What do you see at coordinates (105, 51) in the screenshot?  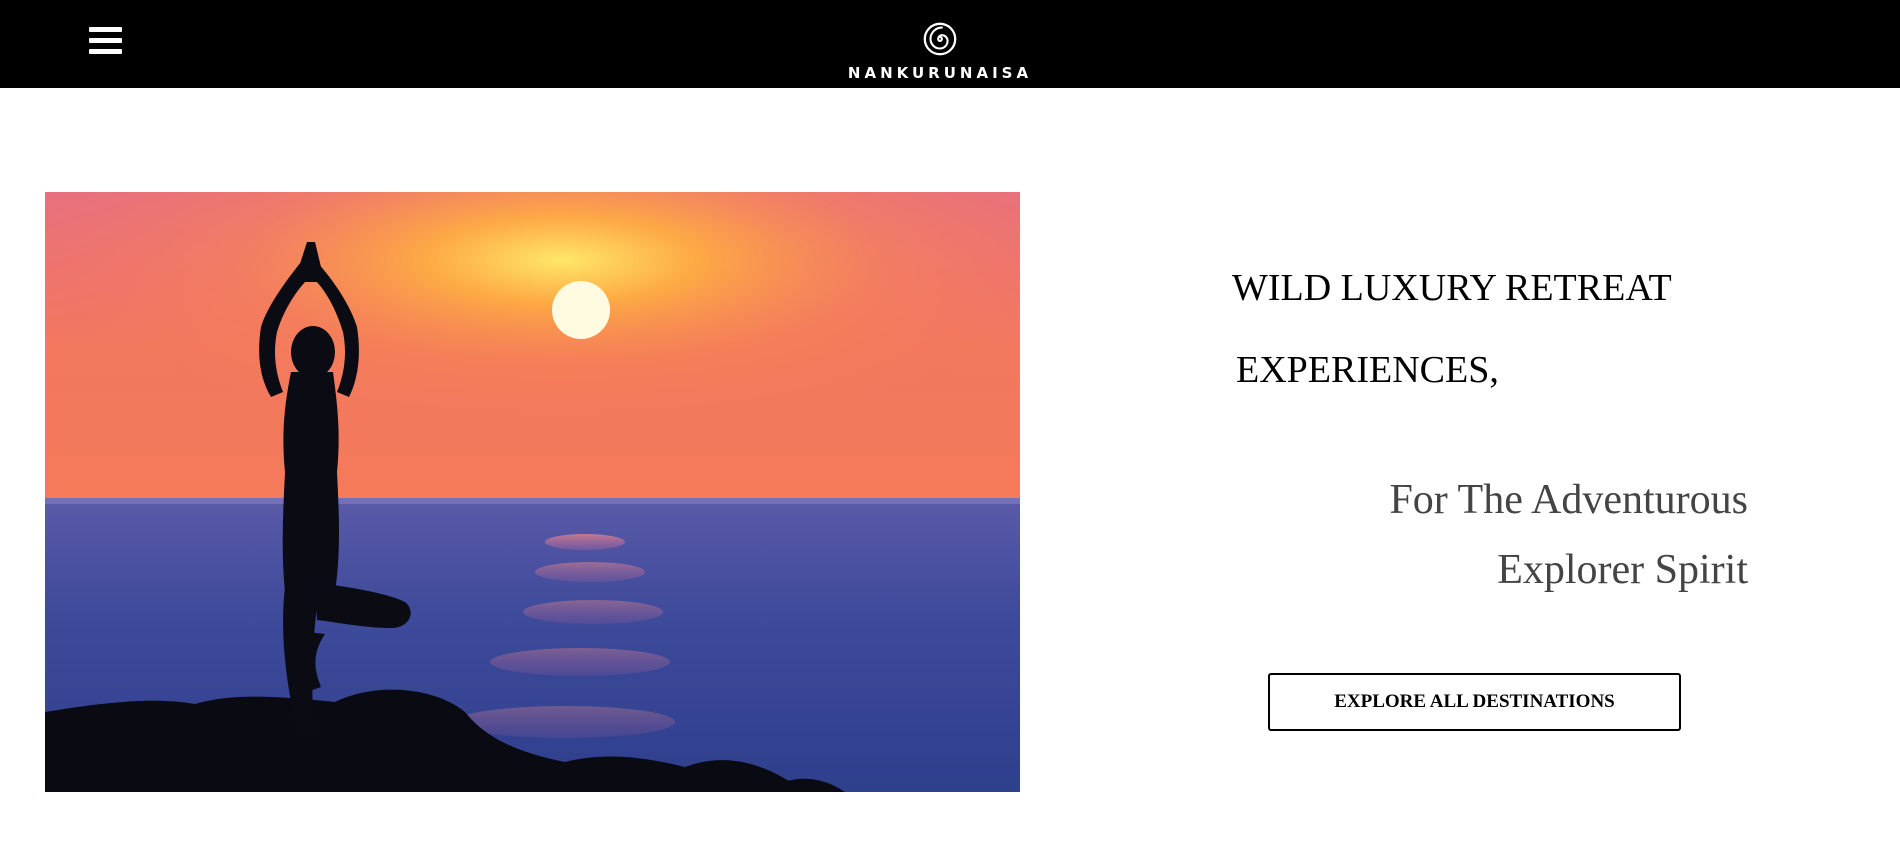 I see `menu-bar-bottom` at bounding box center [105, 51].